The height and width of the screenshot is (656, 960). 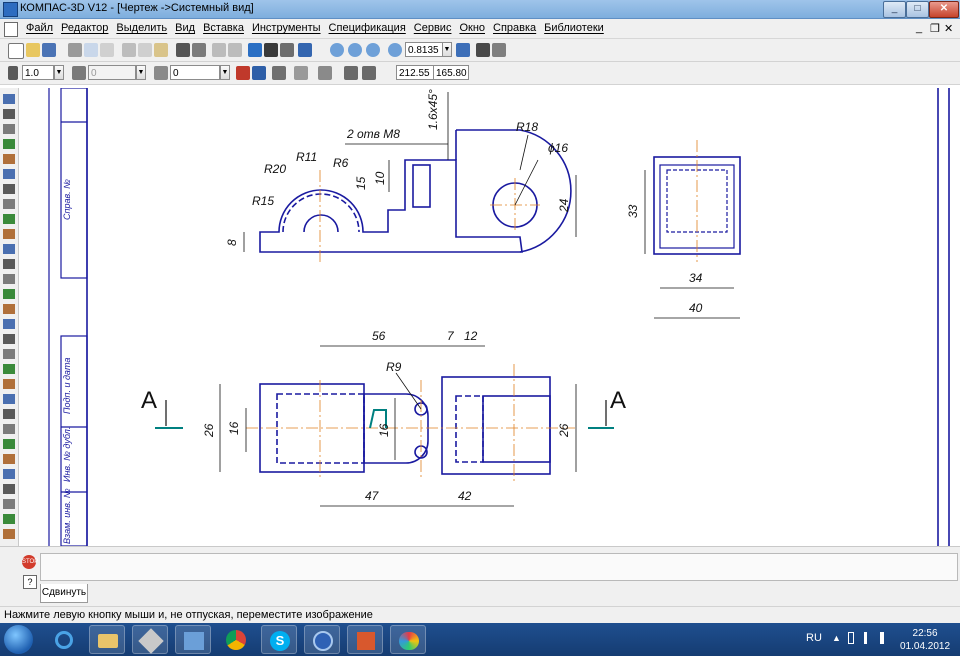 I want to click on graphics-app-icon, so click(x=193, y=639).